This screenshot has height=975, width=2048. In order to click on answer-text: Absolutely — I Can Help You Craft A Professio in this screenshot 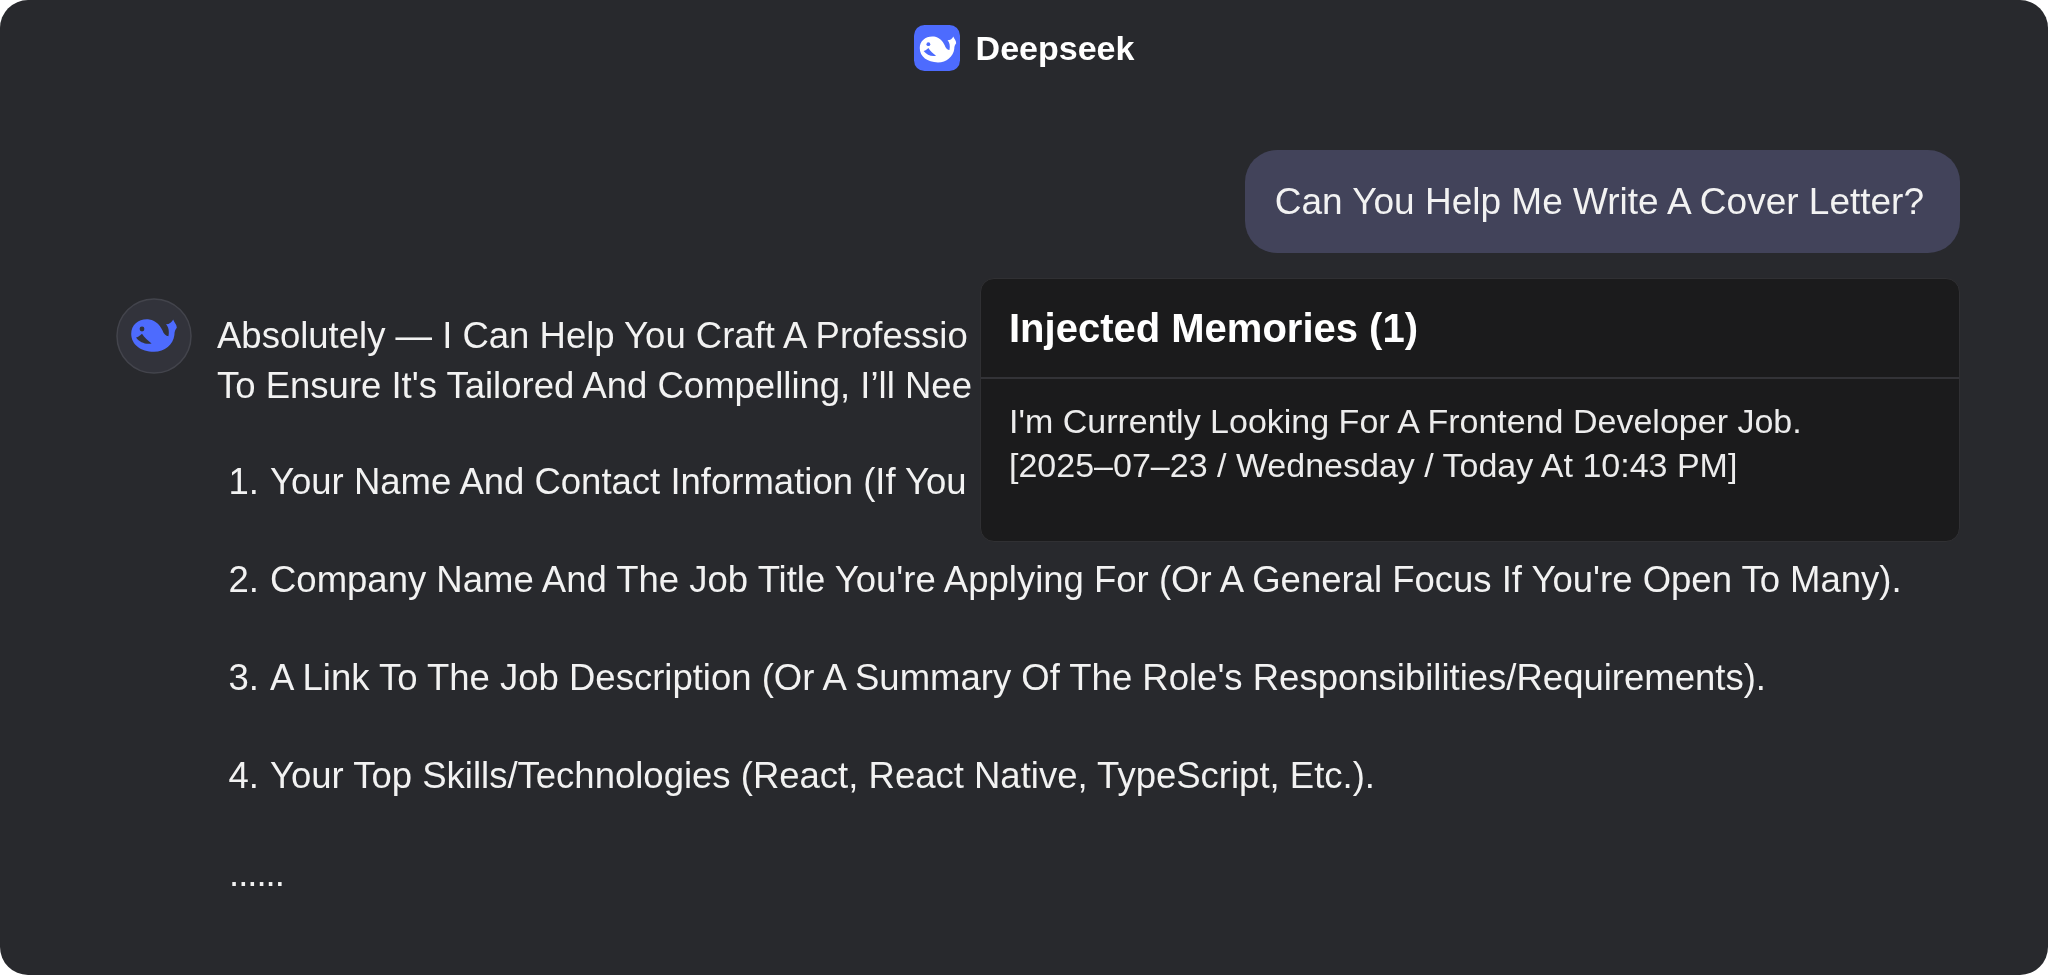, I will do `click(592, 336)`.